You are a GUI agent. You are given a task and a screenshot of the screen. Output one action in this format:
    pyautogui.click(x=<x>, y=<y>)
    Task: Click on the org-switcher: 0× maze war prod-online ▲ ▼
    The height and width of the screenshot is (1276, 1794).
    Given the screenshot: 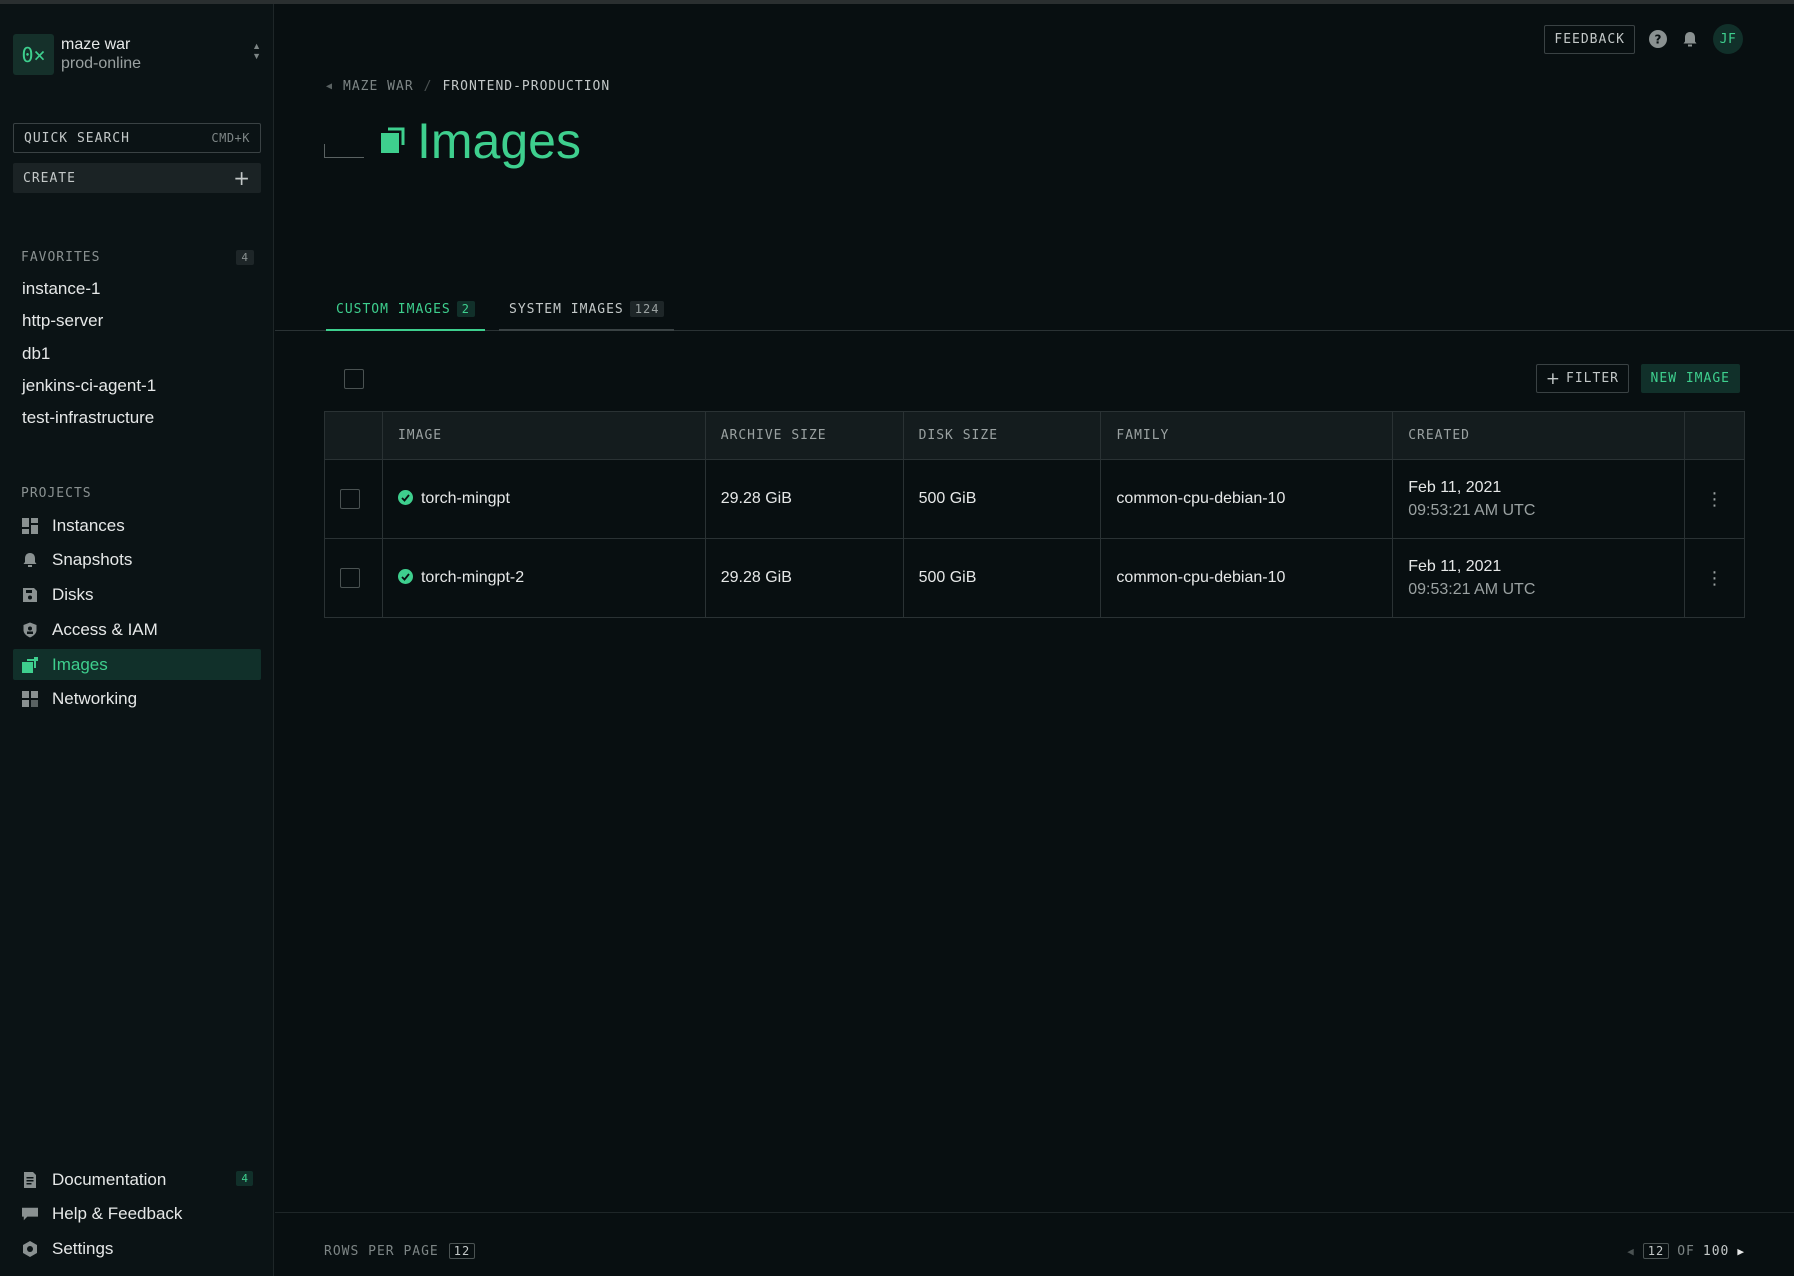 What is the action you would take?
    pyautogui.click(x=137, y=56)
    